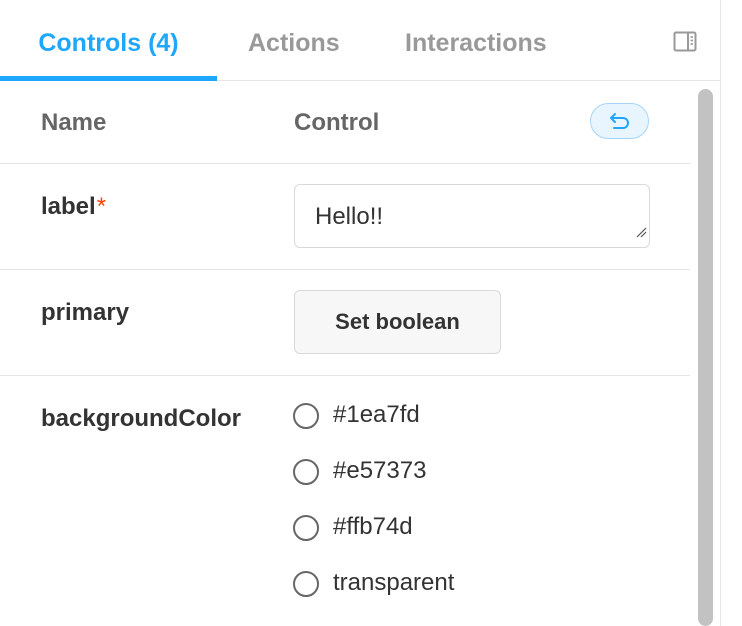 The image size is (742, 626). I want to click on addon-tab-bar: Controls (4) Actions Interactions, so click(360, 40).